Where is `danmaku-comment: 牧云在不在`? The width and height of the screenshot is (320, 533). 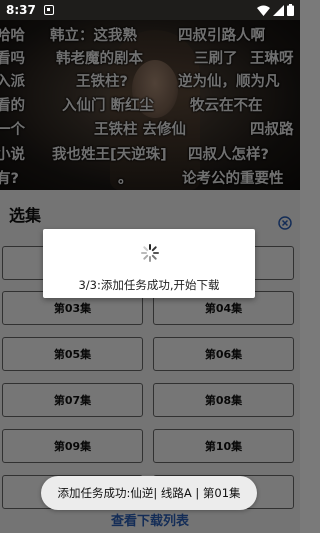
danmaku-comment: 牧云在不在 is located at coordinates (226, 106).